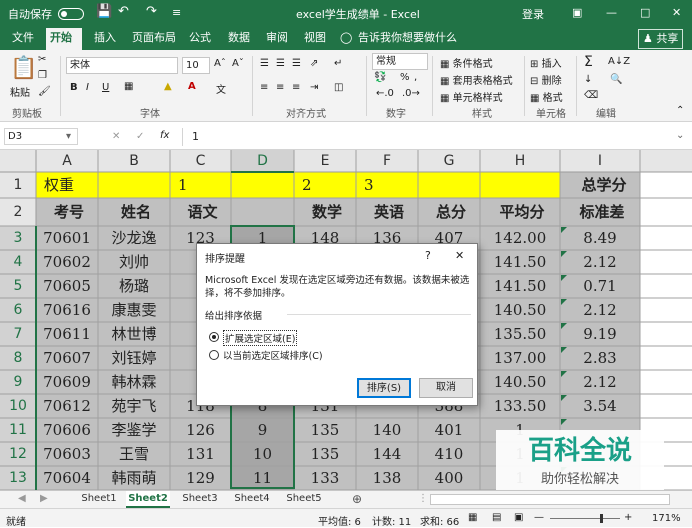 The width and height of the screenshot is (692, 528). Describe the element at coordinates (134, 430) in the screenshot. I see `cell-B11: 李鉴学` at that location.